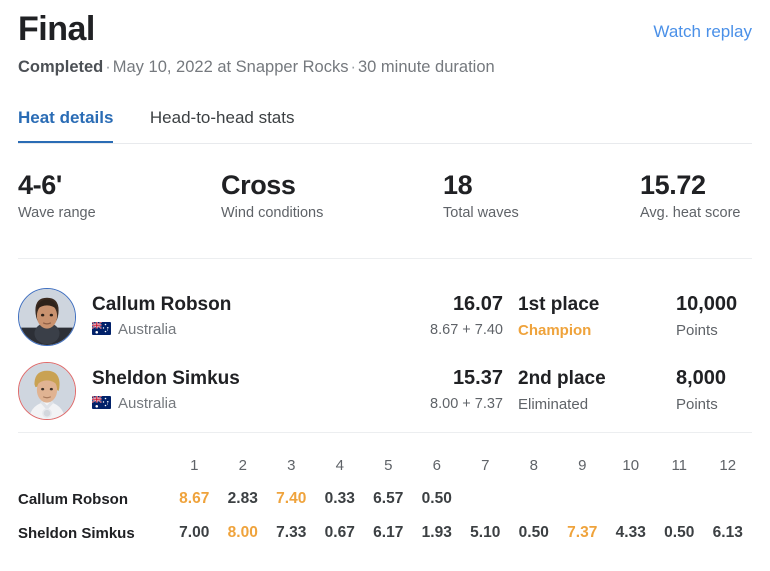 The width and height of the screenshot is (770, 571). Describe the element at coordinates (679, 465) in the screenshot. I see `wave-column-header-11: 11` at that location.